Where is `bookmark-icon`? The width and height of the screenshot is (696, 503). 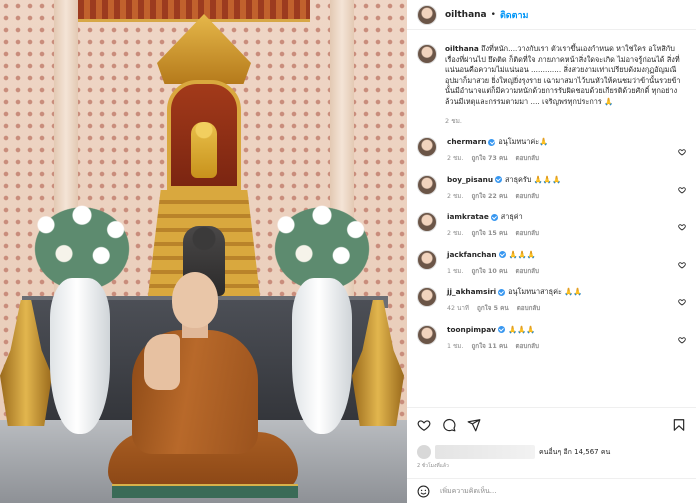
bookmark-icon is located at coordinates (679, 425).